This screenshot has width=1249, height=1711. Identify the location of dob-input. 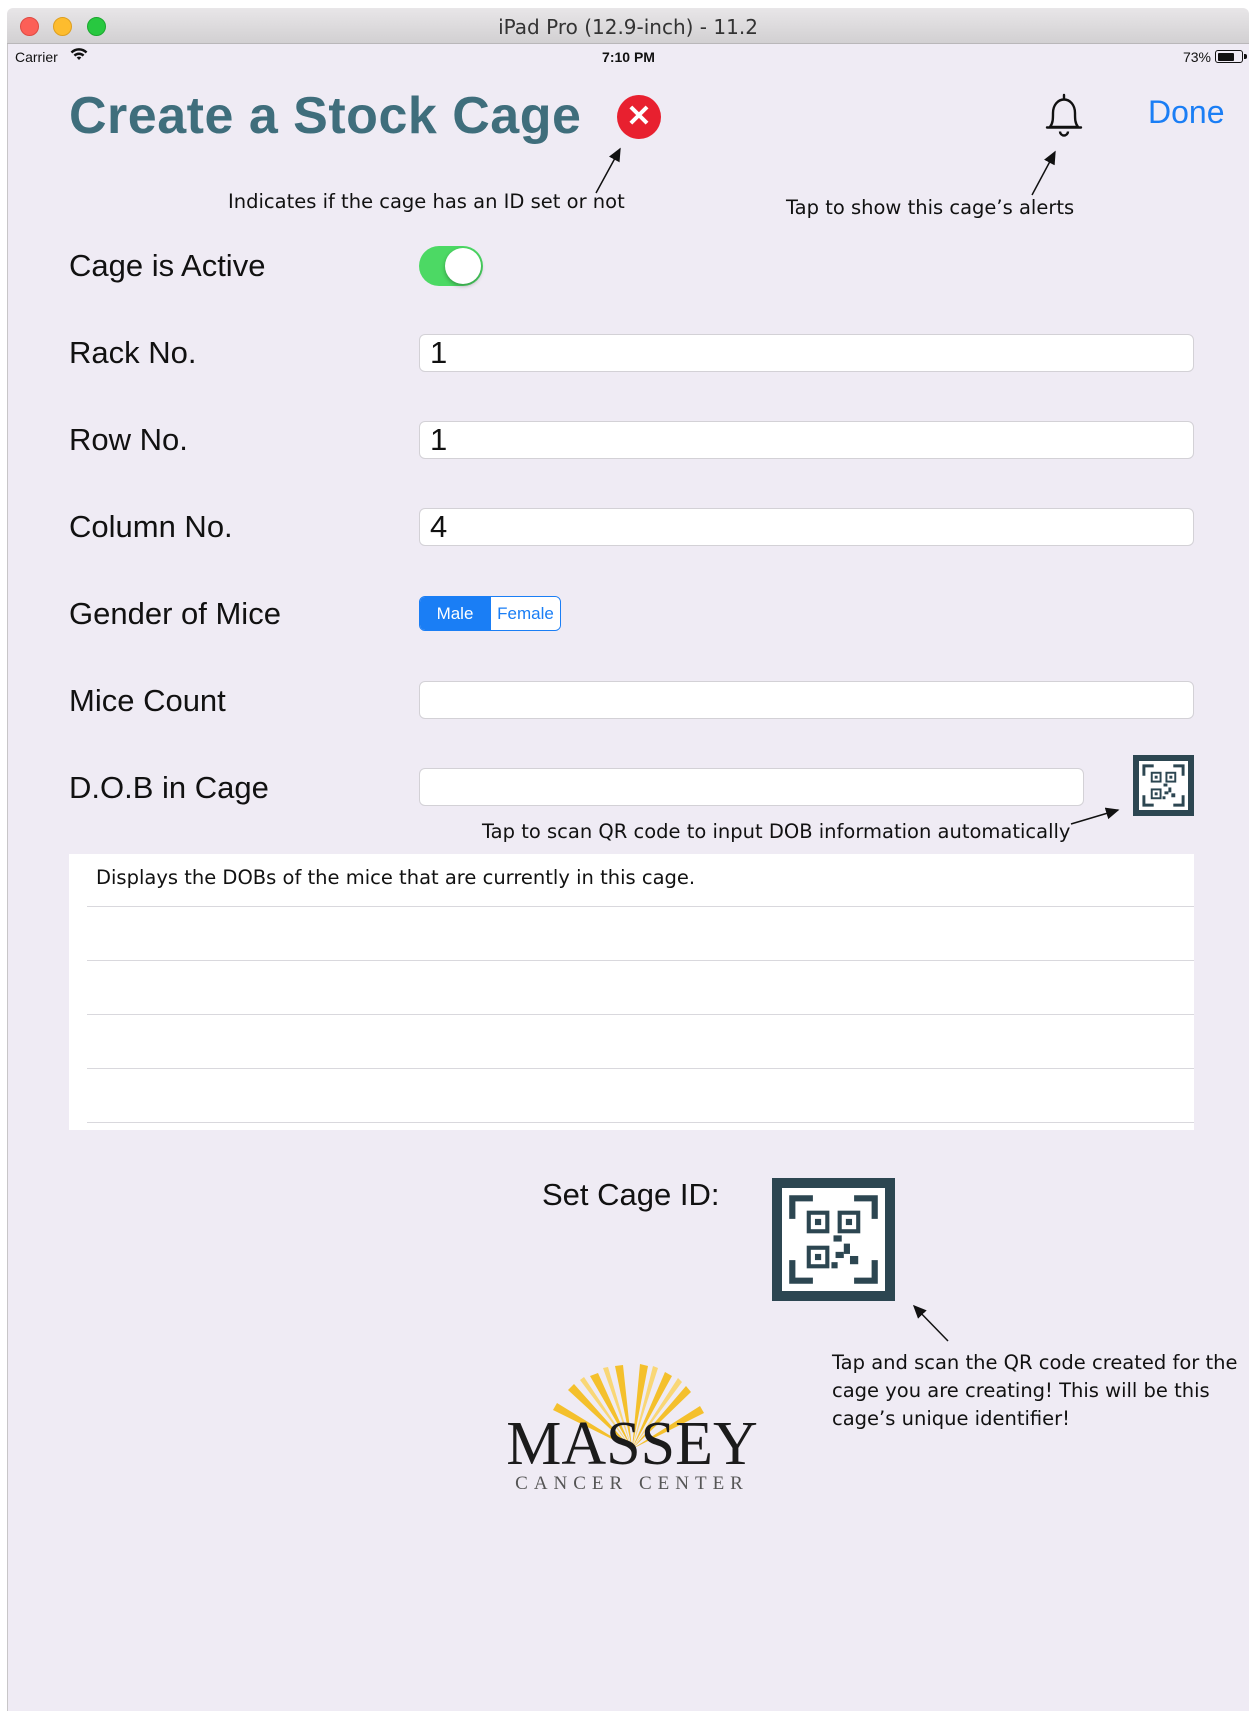
(751, 787).